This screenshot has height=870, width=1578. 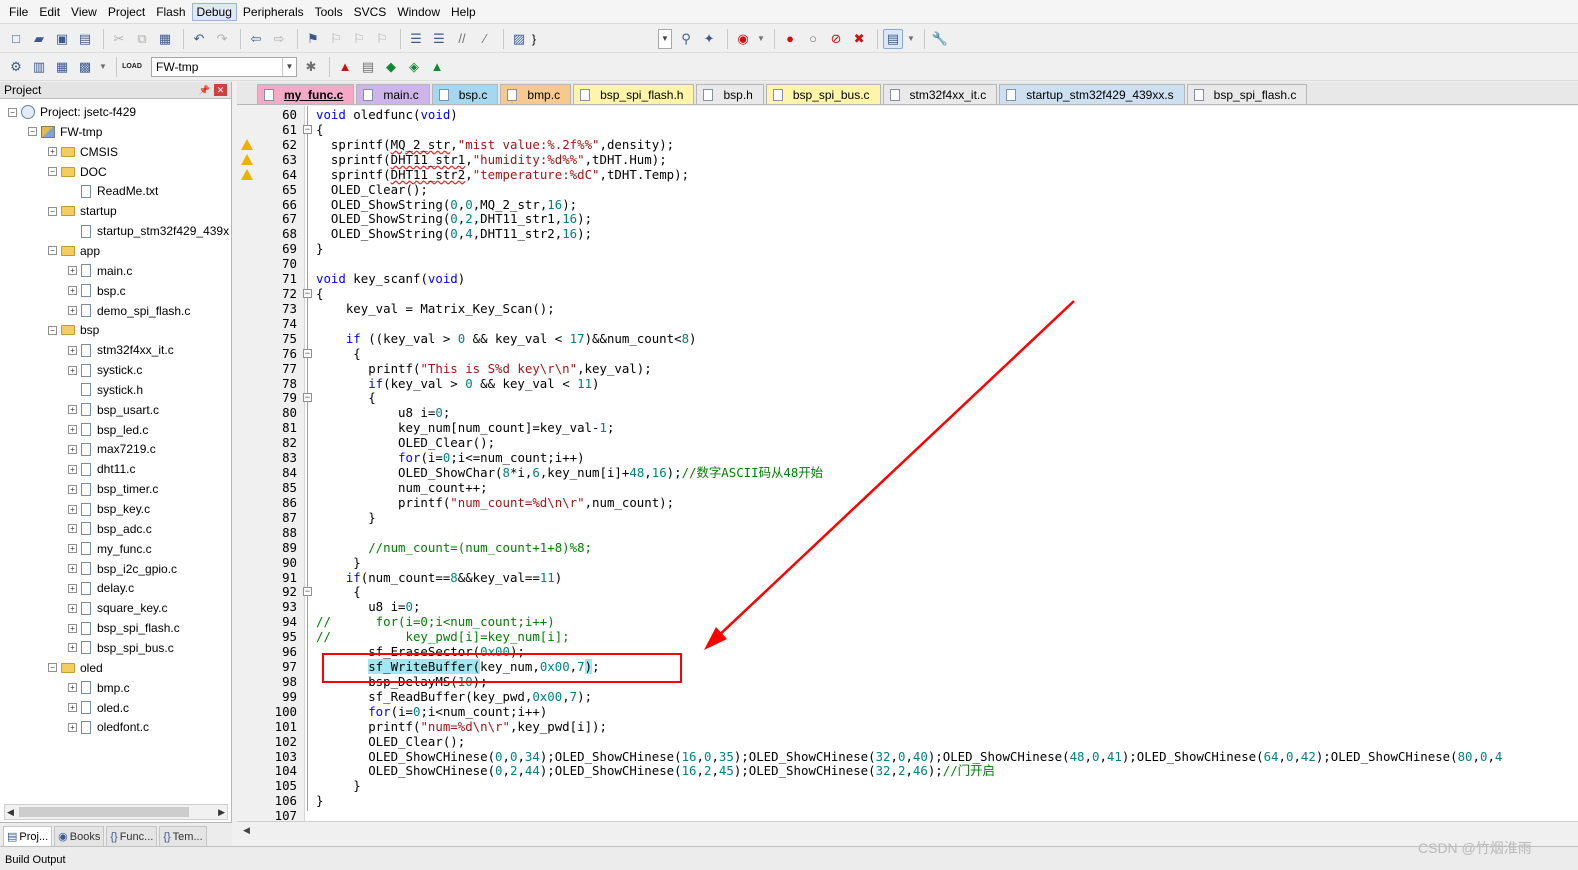 I want to click on menu-debug: Debug, so click(x=214, y=11).